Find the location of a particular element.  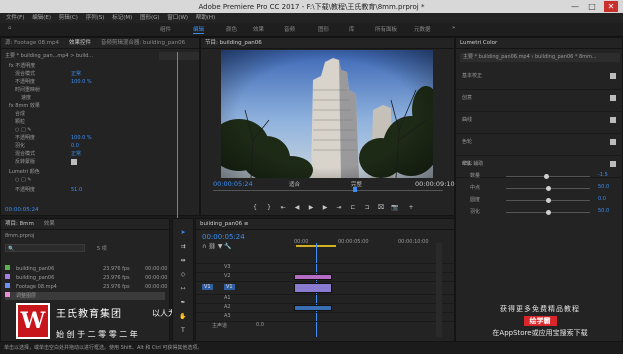

project-search-input: 🔍 is located at coordinates (45, 248).